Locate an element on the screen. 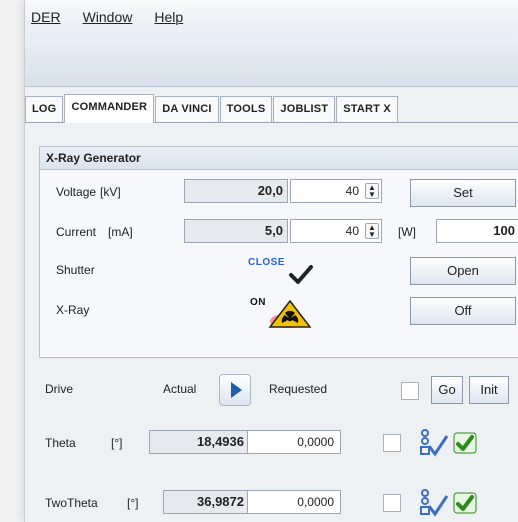  menu-bar: DER Window Help is located at coordinates (271, 17).